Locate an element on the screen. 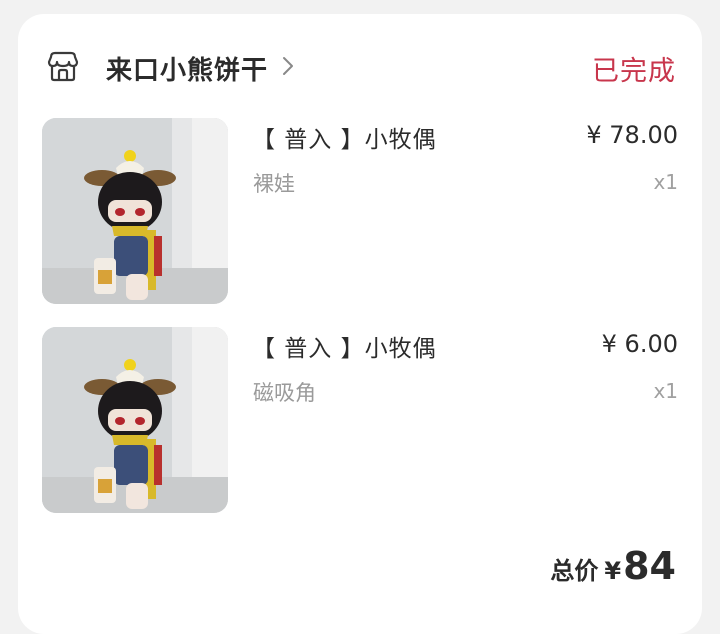 The width and height of the screenshot is (720, 634). total-label: 总价 is located at coordinates (574, 571).